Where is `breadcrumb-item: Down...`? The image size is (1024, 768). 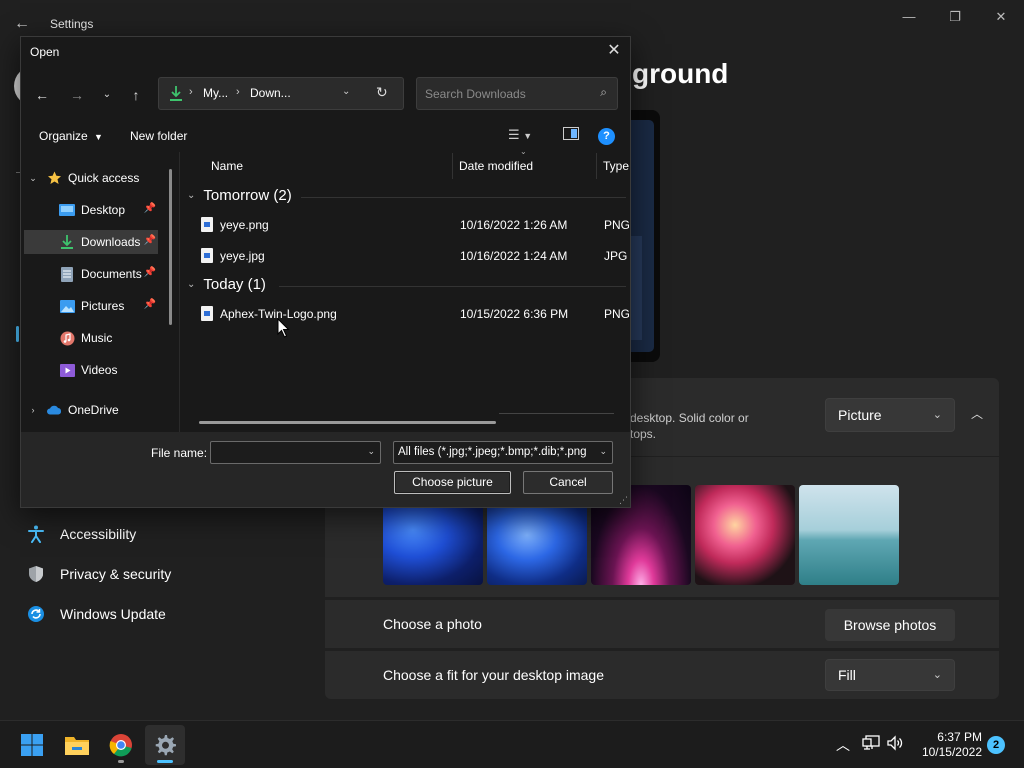
breadcrumb-item: Down... is located at coordinates (270, 93).